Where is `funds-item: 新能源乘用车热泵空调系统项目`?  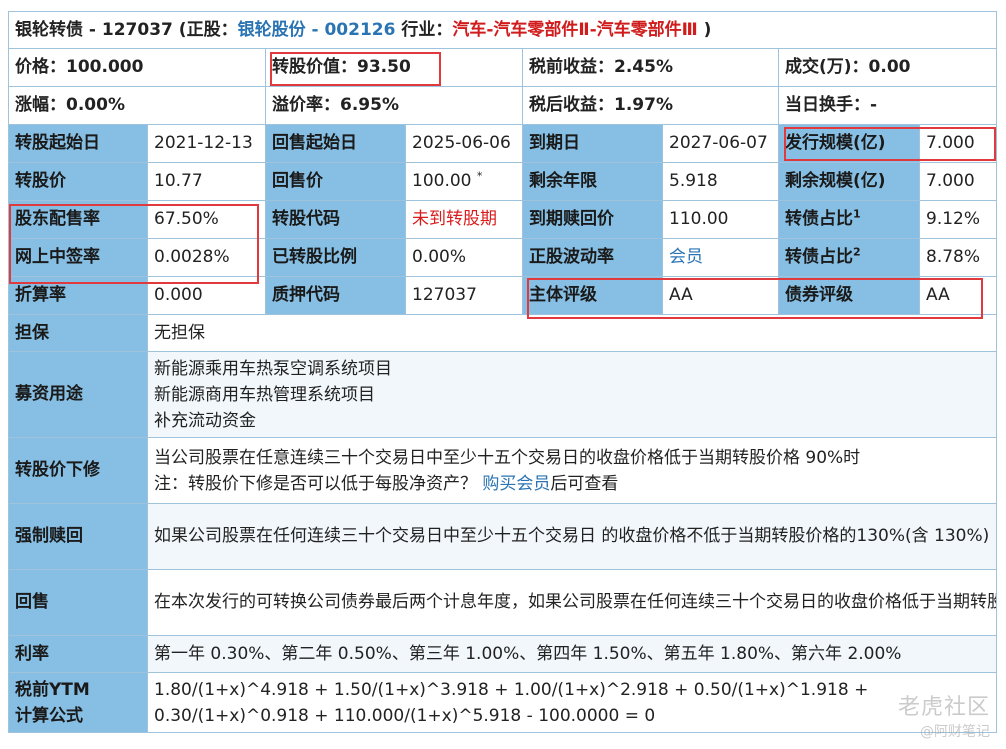 funds-item: 新能源乘用车热泵空调系统项目 is located at coordinates (273, 368).